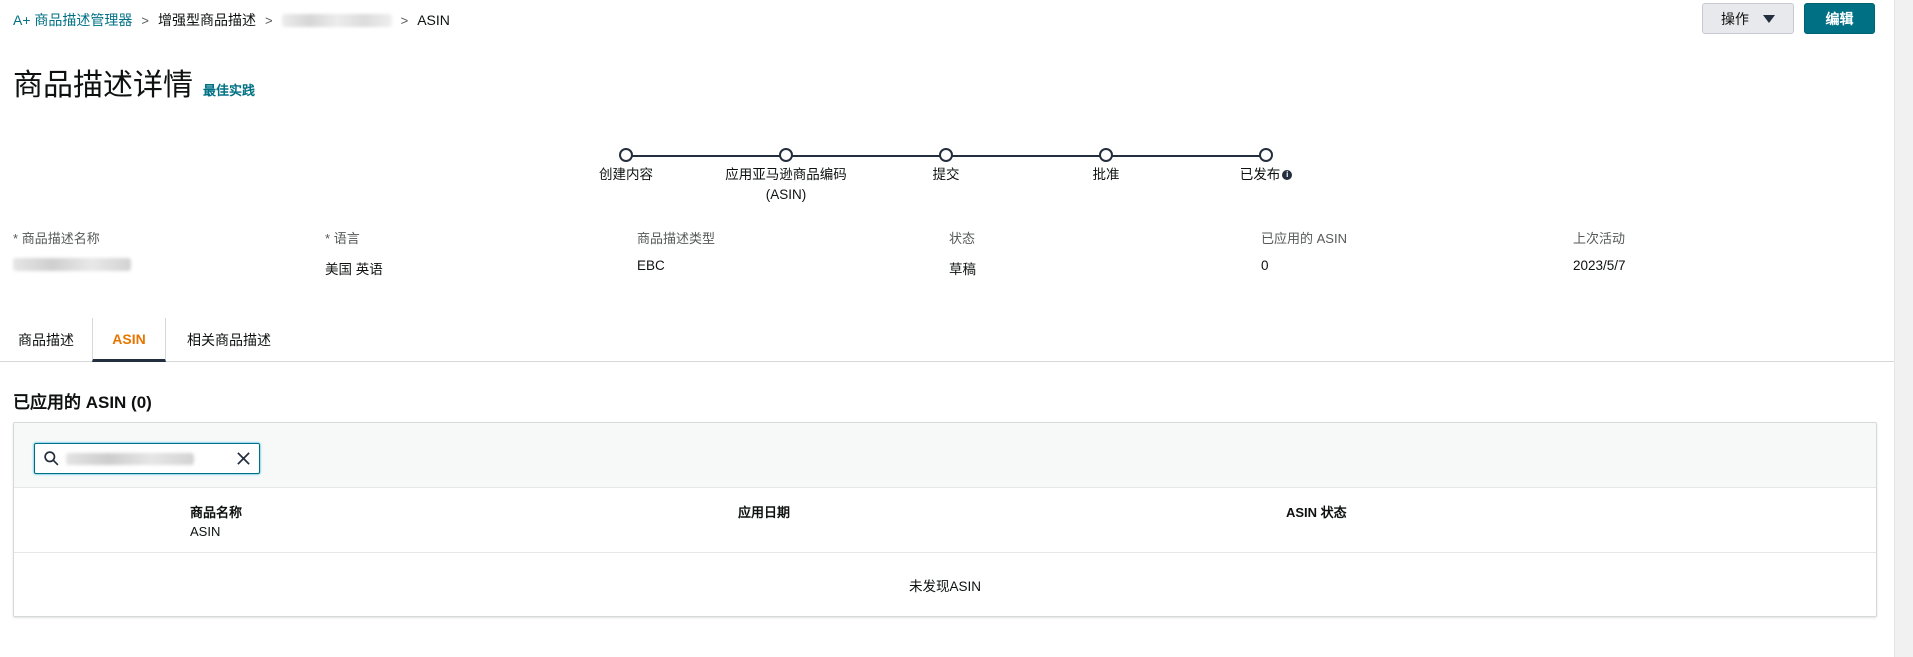 This screenshot has height=657, width=1913. I want to click on progress-stepper: 创建内容 应用亚马逊商品编码 (ASIN) 提交 批准 已发布 i, so click(946, 178).